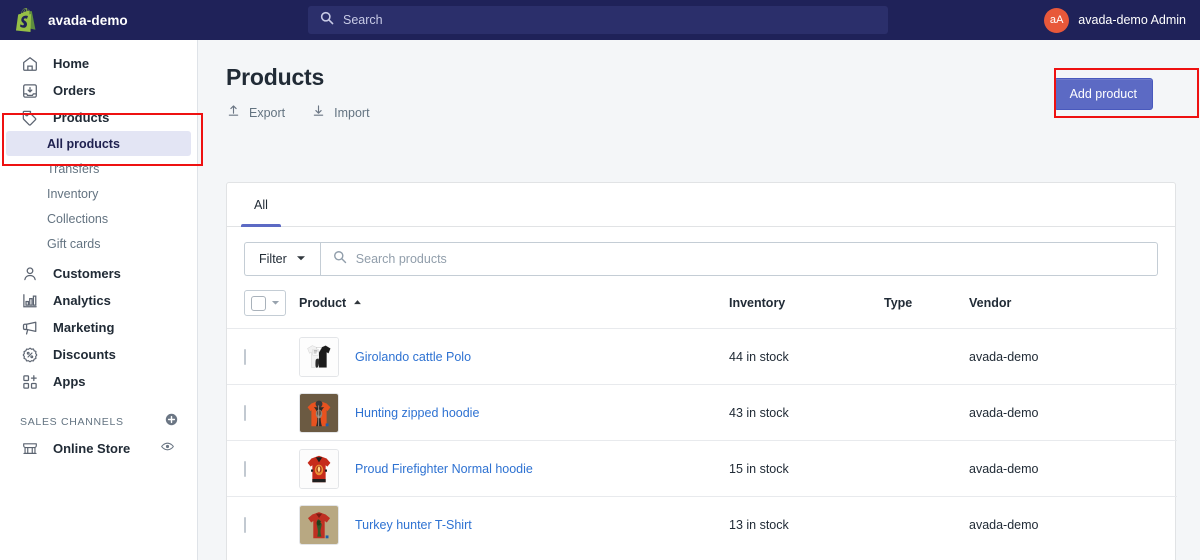 Image resolution: width=1200 pixels, height=560 pixels. What do you see at coordinates (167, 449) in the screenshot?
I see `eye-icon` at bounding box center [167, 449].